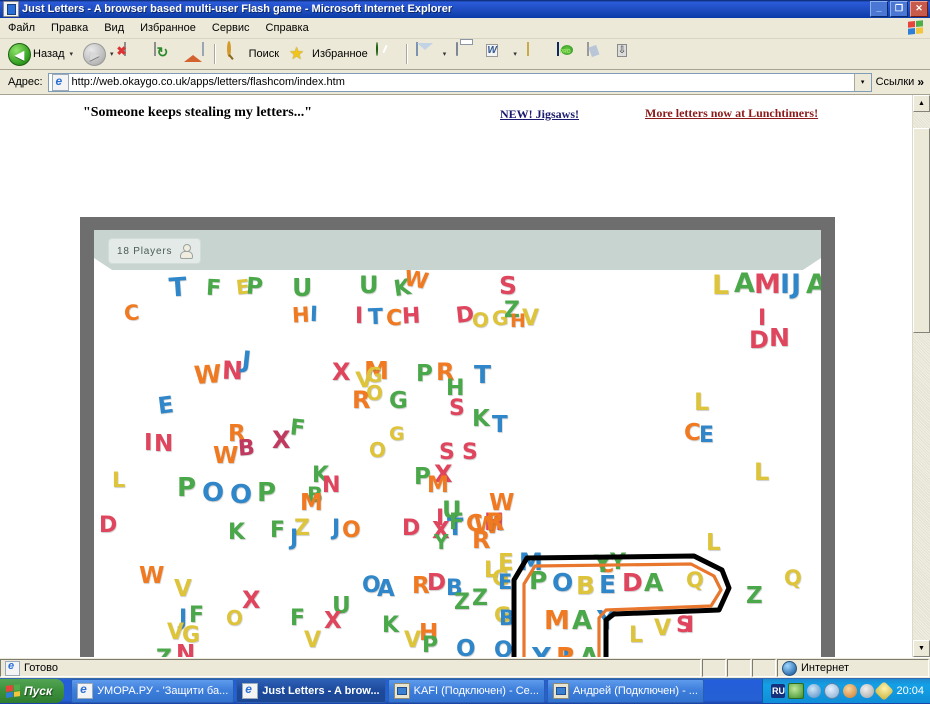 The image size is (930, 704). Describe the element at coordinates (731, 113) in the screenshot. I see `link-lunchtimers: More letters now at Lunchtimers!` at that location.